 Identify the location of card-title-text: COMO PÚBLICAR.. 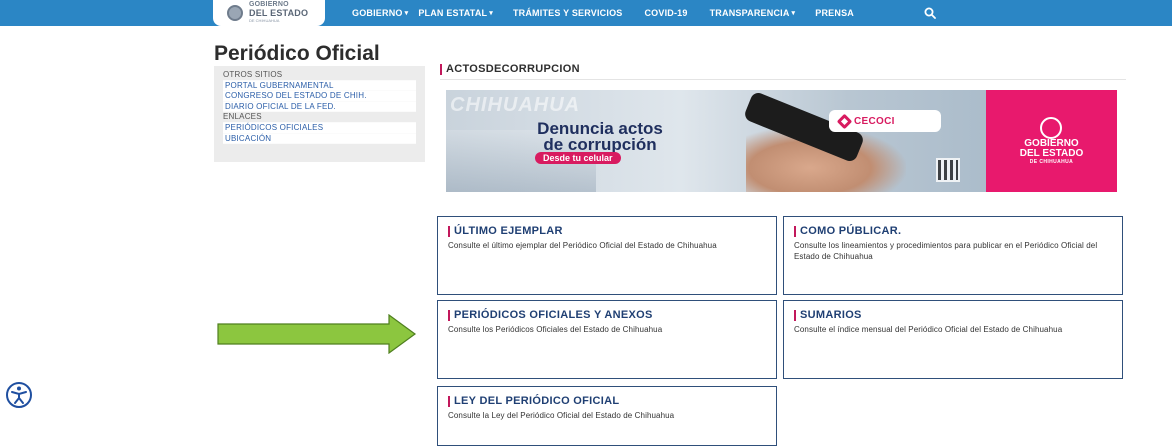
(851, 231).